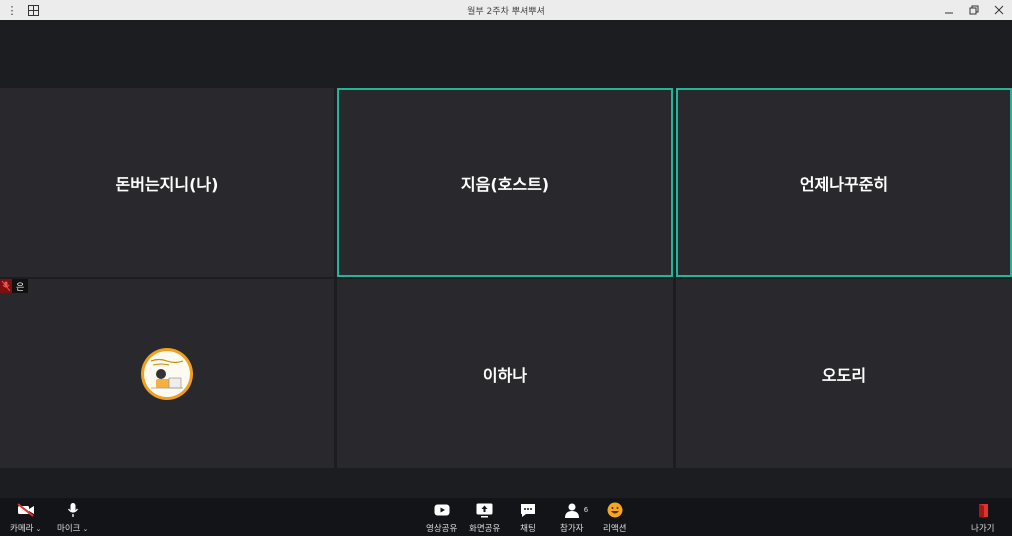  I want to click on video-tile-participant: 오도리, so click(844, 373).